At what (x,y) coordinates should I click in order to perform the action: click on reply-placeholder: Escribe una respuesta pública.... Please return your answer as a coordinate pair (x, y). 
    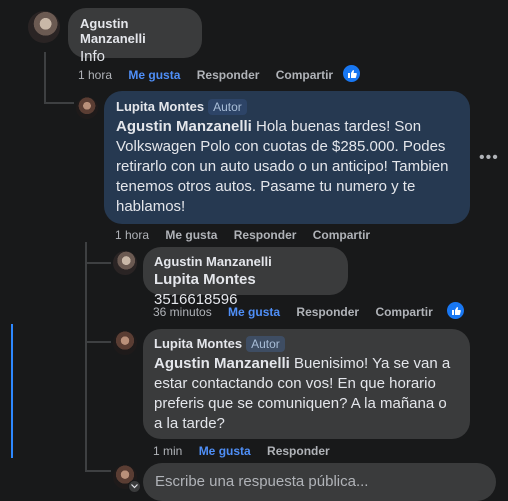
    Looking at the image, I should click on (262, 481).